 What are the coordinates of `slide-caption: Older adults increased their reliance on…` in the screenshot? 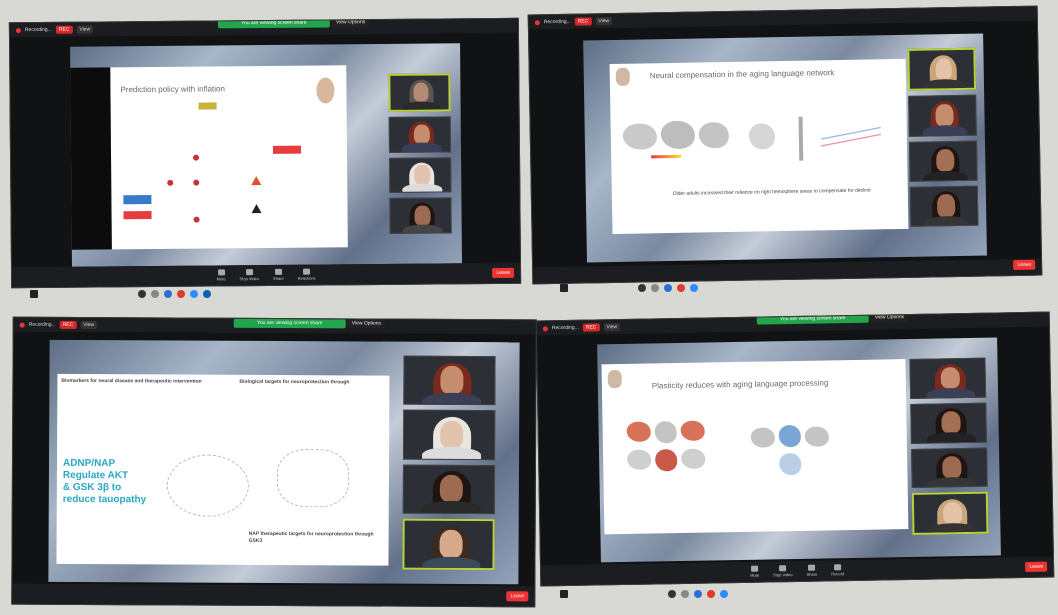 It's located at (771, 192).